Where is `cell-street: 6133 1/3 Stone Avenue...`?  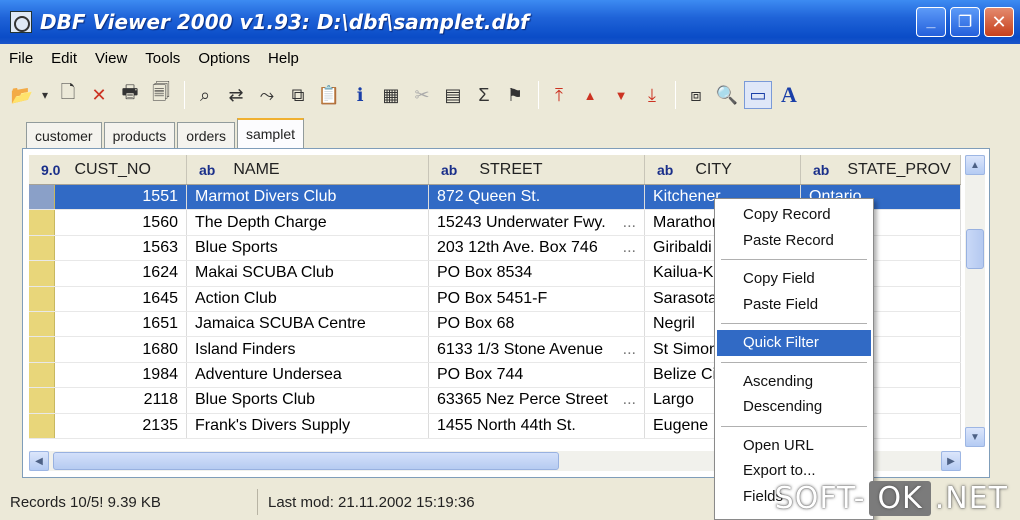 cell-street: 6133 1/3 Stone Avenue... is located at coordinates (537, 349).